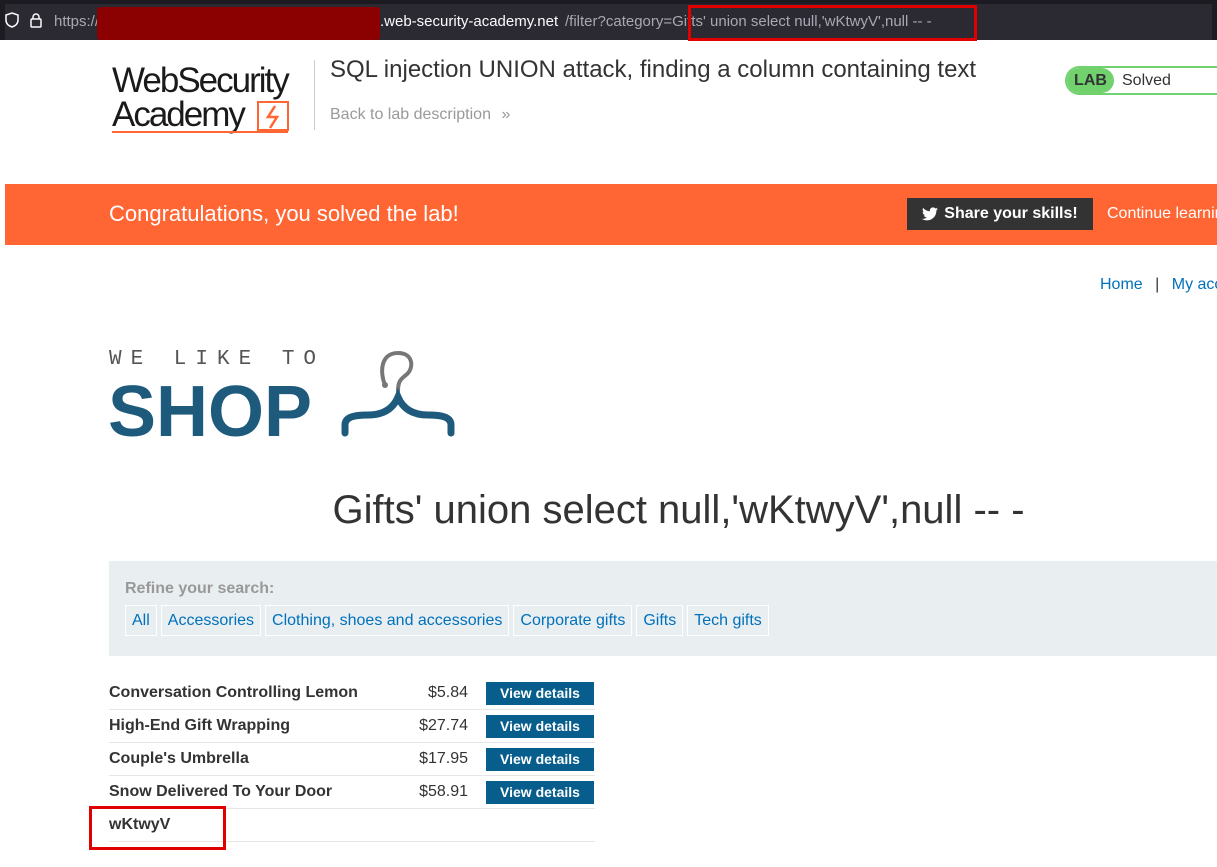 The width and height of the screenshot is (1217, 867). What do you see at coordinates (832, 23) in the screenshot?
I see `annotation-highlight-url` at bounding box center [832, 23].